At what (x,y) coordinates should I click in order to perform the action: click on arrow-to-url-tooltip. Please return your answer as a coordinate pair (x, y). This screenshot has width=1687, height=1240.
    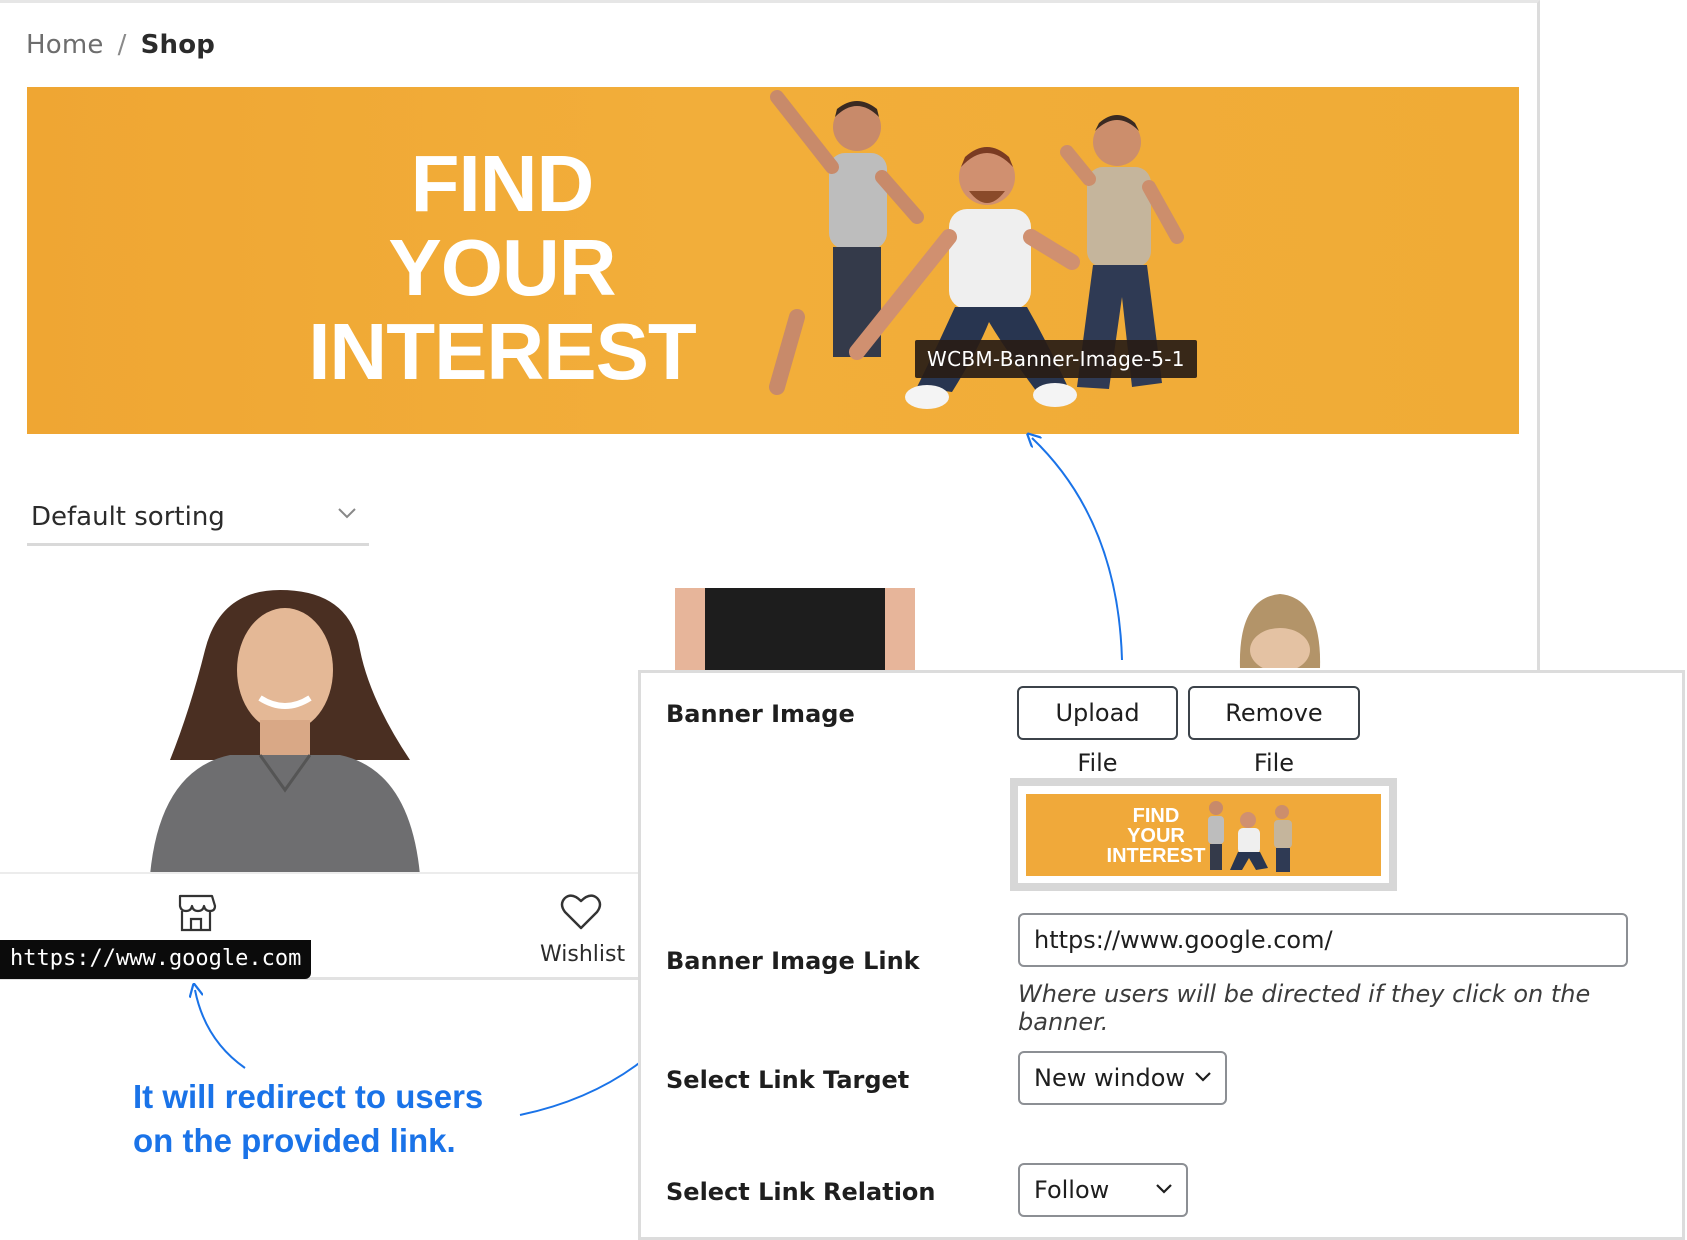
    Looking at the image, I should click on (220, 1029).